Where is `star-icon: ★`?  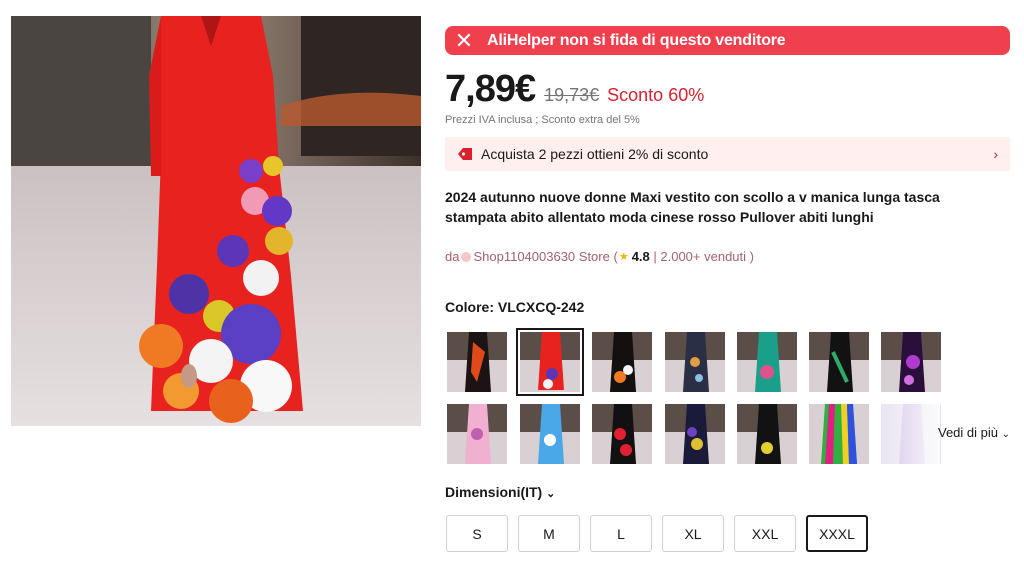
star-icon: ★ is located at coordinates (623, 257).